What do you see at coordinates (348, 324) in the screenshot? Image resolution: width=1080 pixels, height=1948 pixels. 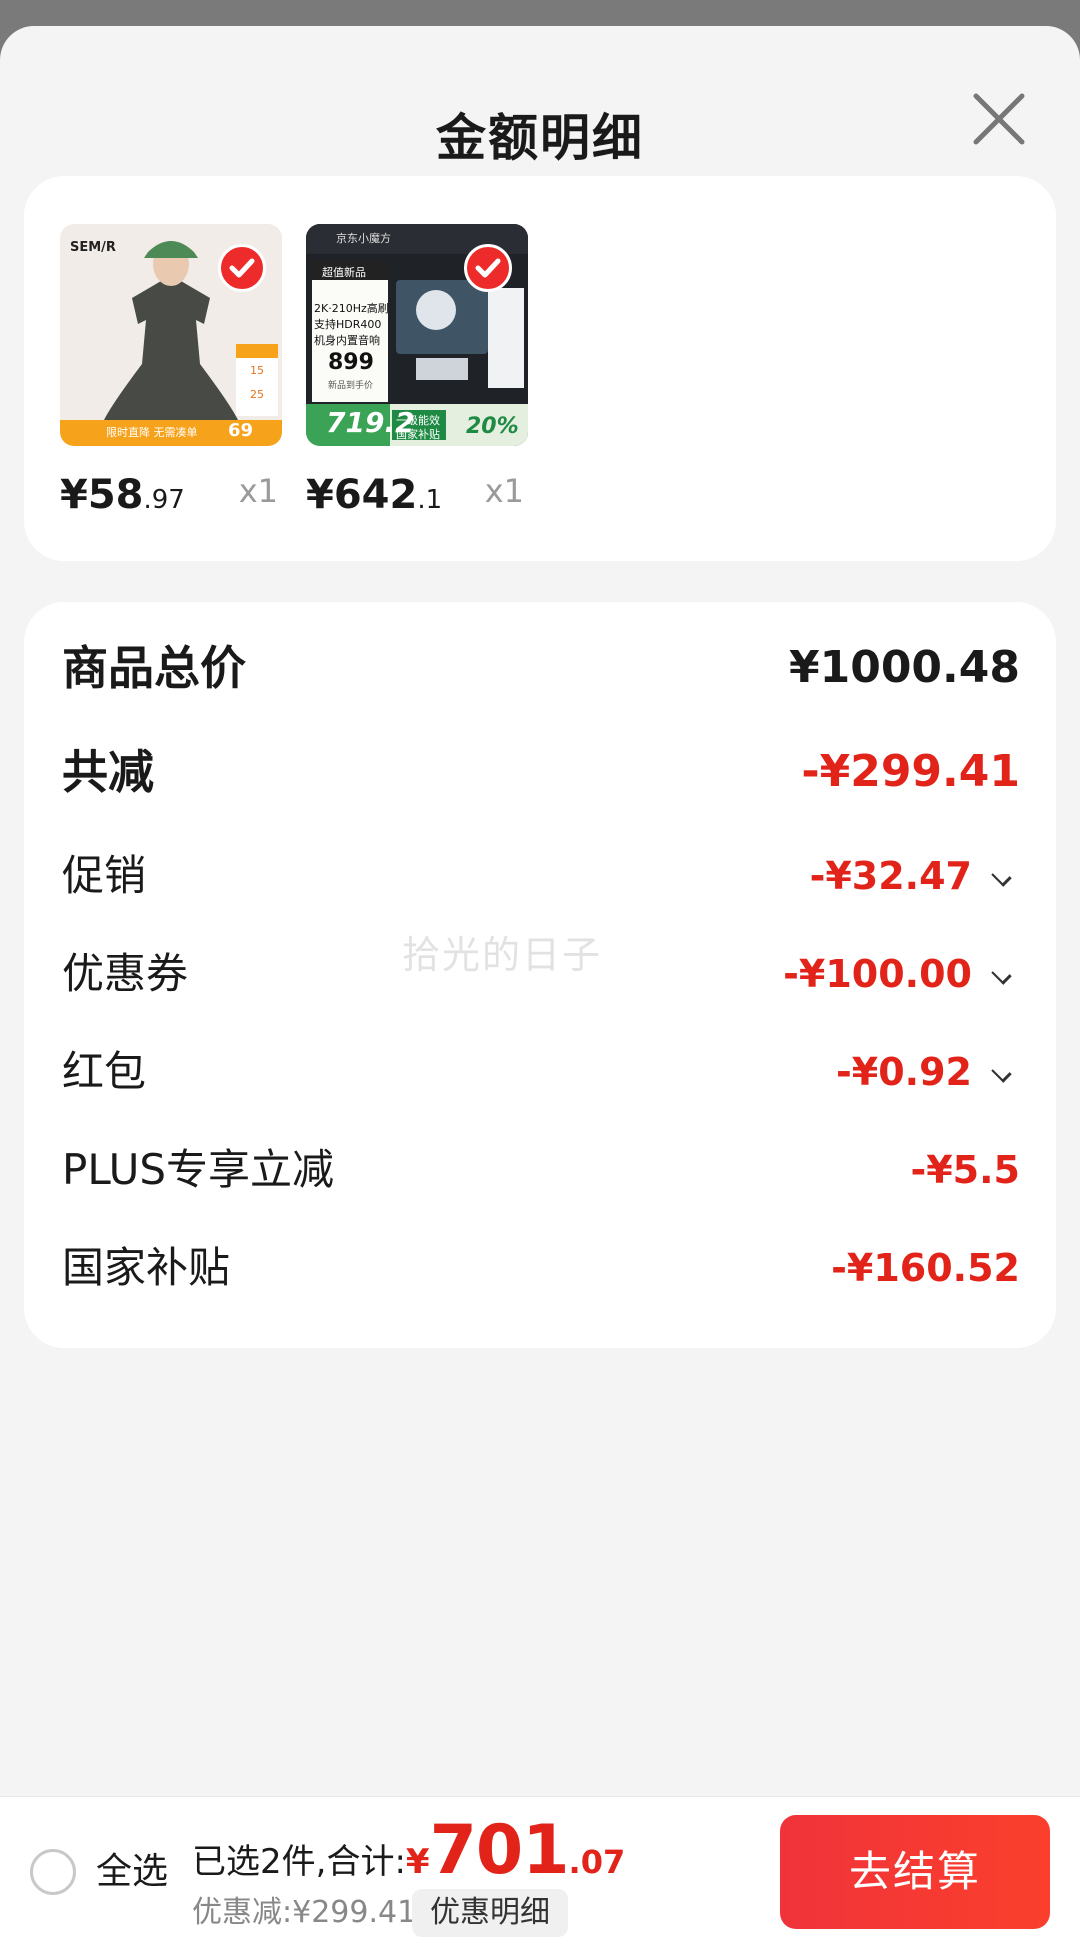 I see `thumb-spec-2: 支持HDR400` at bounding box center [348, 324].